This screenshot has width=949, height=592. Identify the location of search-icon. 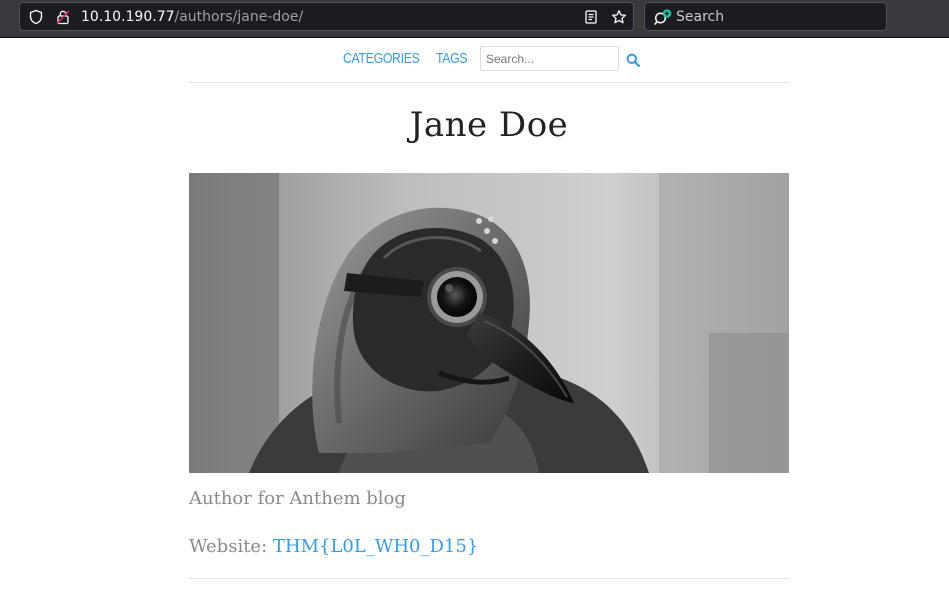
(633, 60).